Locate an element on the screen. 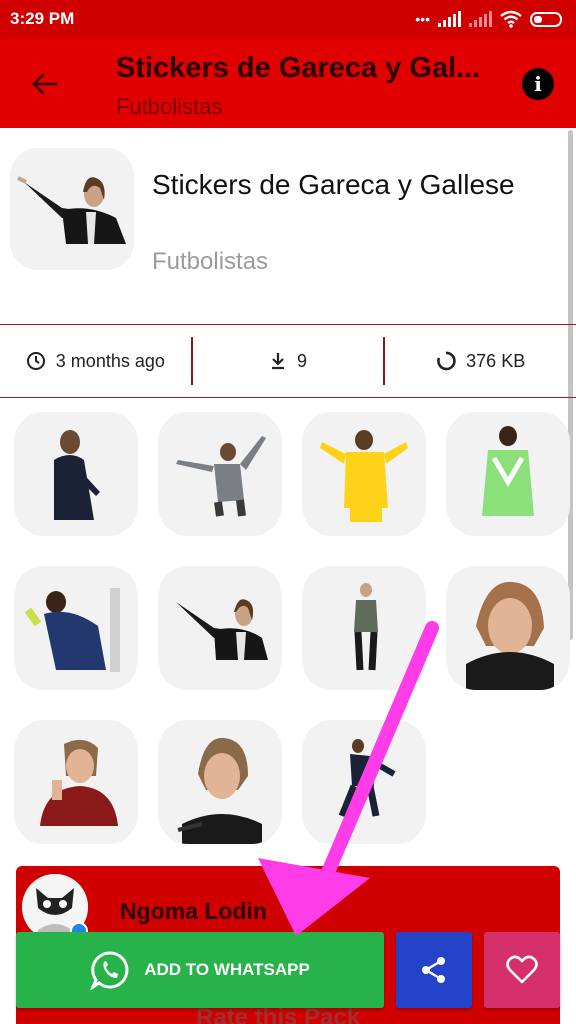 The height and width of the screenshot is (1024, 576). status-time: 3:29 PM is located at coordinates (42, 18).